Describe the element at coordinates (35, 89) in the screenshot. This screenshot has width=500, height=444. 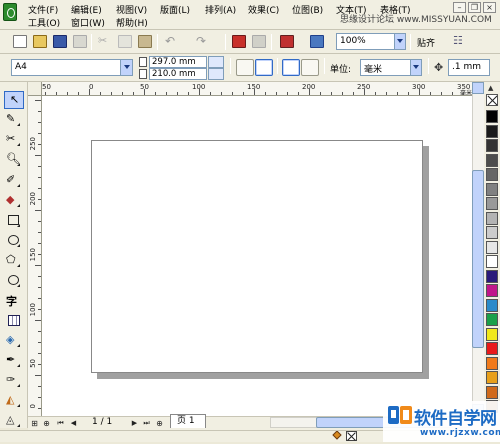
I see `ruler-origin-corner` at that location.